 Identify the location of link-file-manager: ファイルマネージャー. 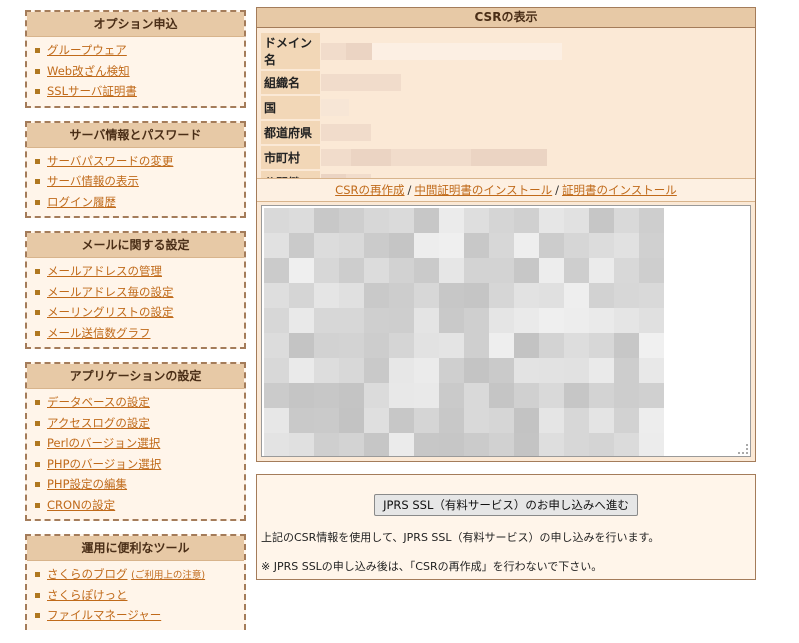
(104, 615).